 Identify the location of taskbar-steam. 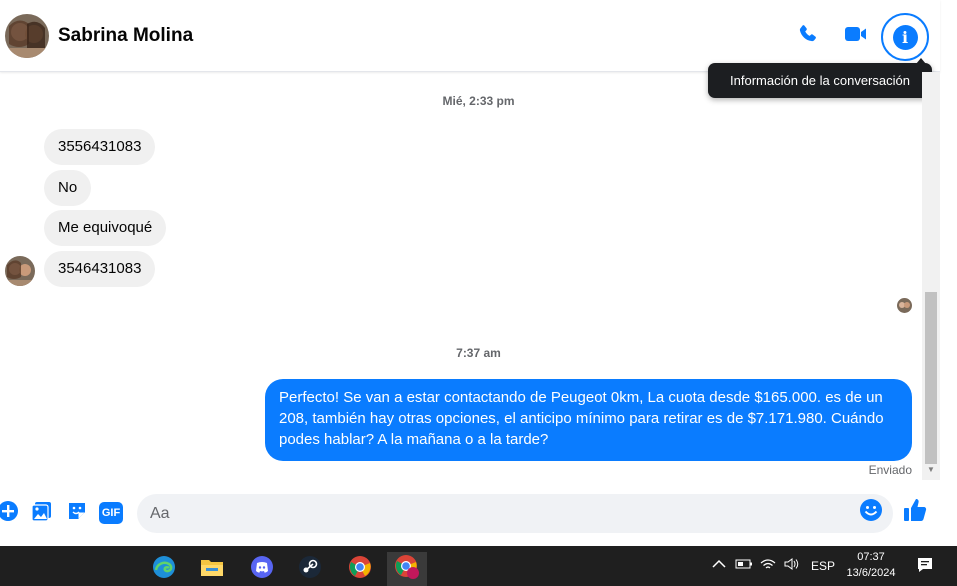
(310, 569).